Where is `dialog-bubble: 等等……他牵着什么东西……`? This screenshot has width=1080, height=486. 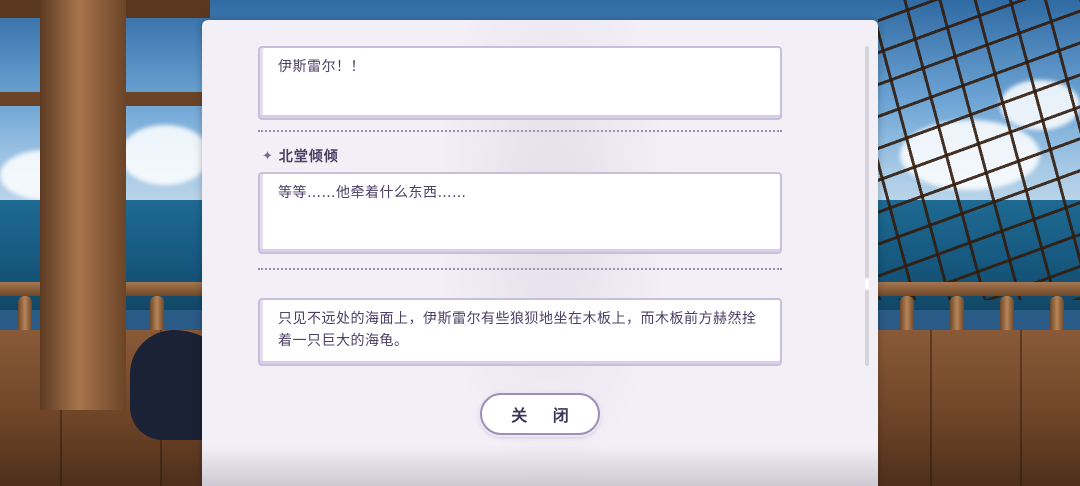 dialog-bubble: 等等……他牵着什么东西…… is located at coordinates (520, 213).